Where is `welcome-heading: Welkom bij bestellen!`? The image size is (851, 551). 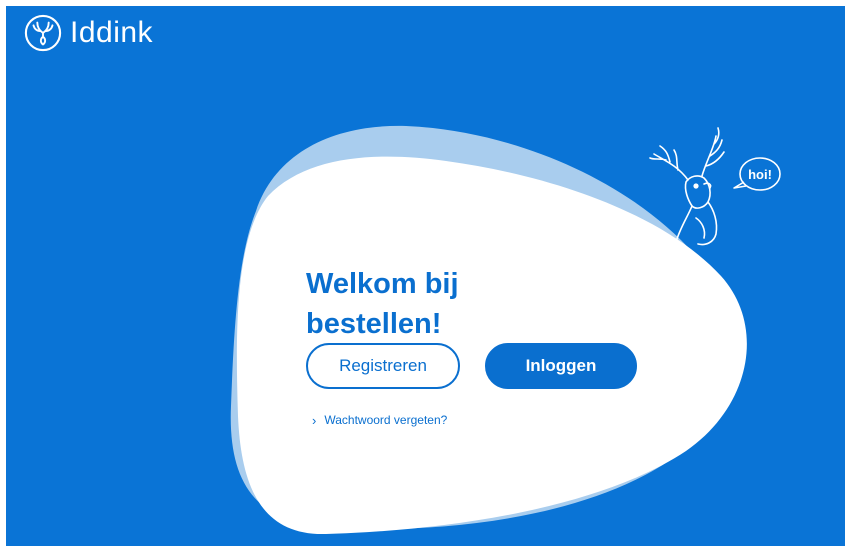
welcome-heading: Welkom bij bestellen! is located at coordinates (426, 304).